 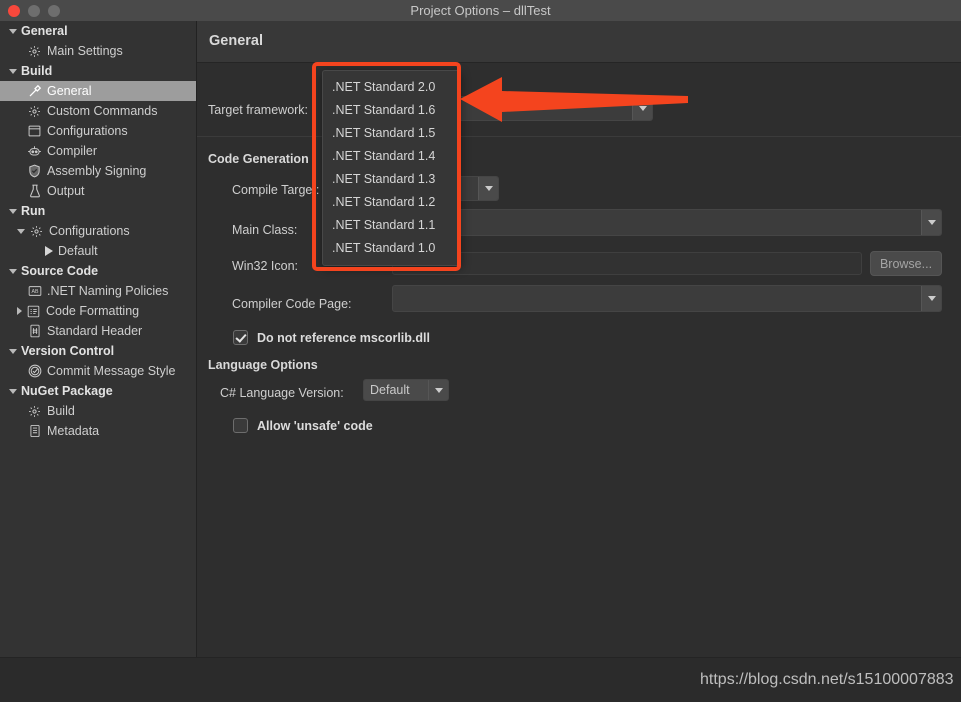 I want to click on dropdown-option: .NET Standard 1.1, so click(x=391, y=225).